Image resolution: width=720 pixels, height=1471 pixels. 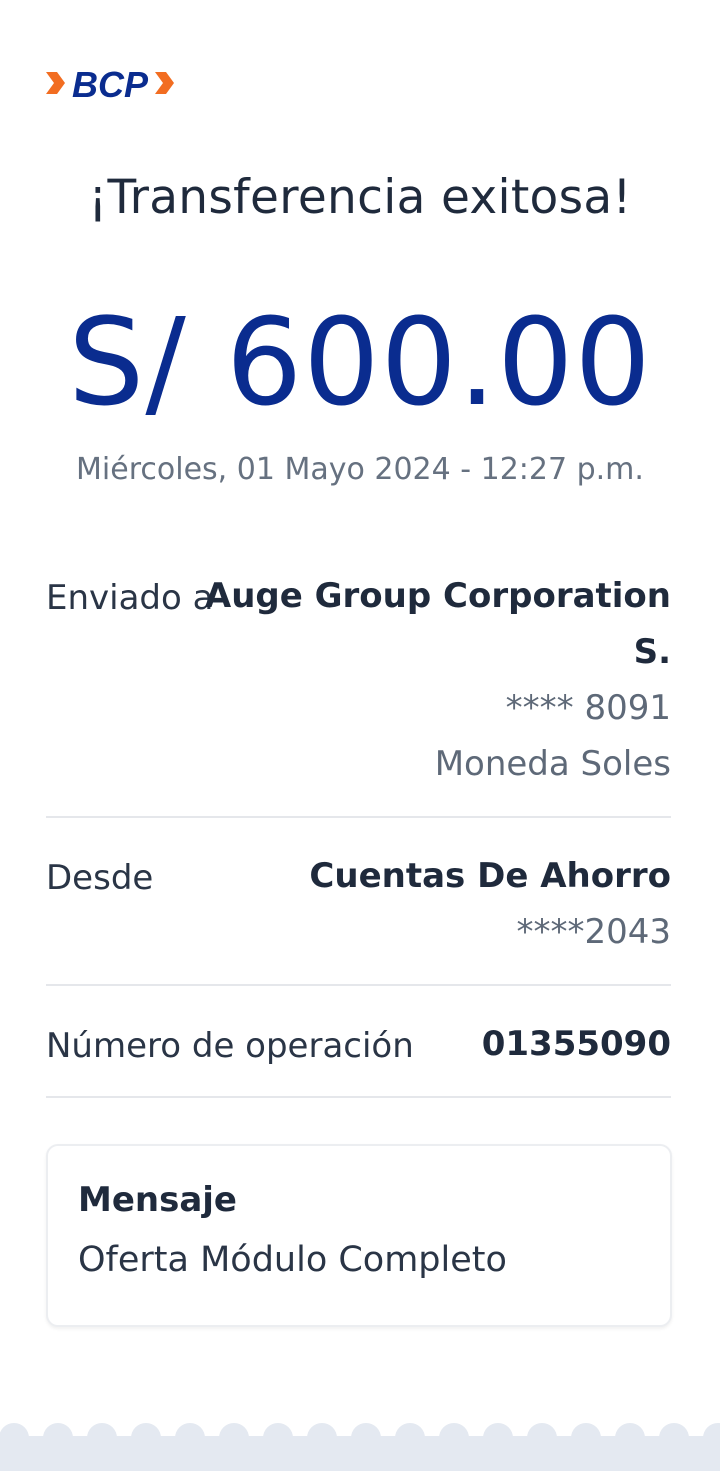 I want to click on recipient-currency: Moneda Soles, so click(x=552, y=764).